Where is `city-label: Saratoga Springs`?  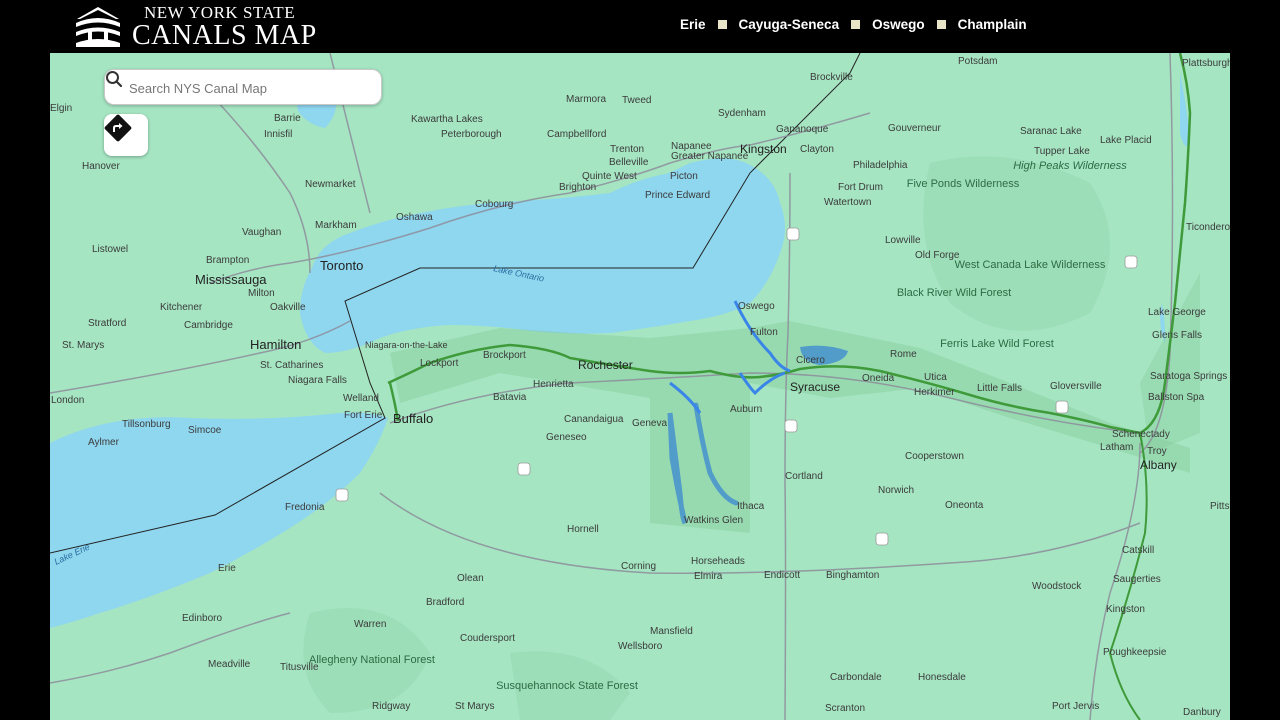
city-label: Saratoga Springs is located at coordinates (1188, 376).